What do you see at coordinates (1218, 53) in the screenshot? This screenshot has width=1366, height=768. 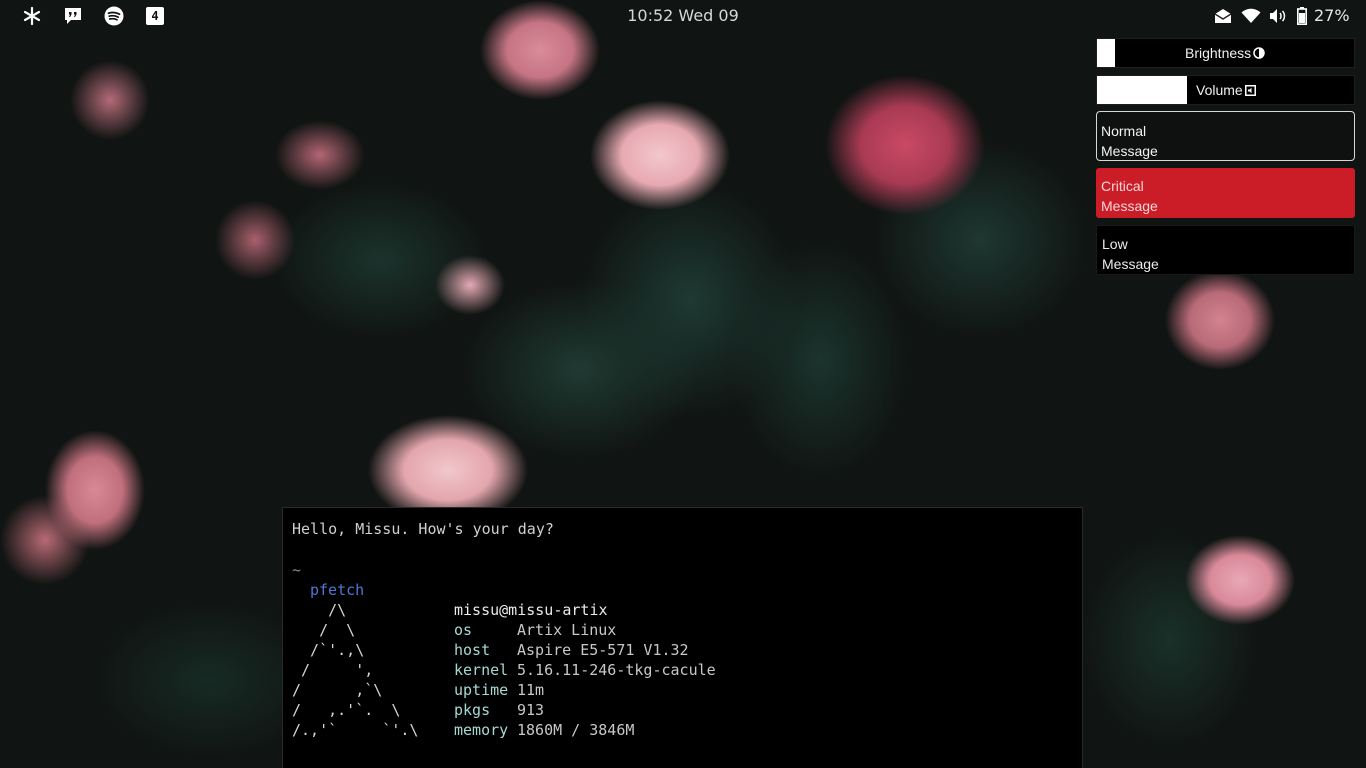 I see `brightness-label: Brightness` at bounding box center [1218, 53].